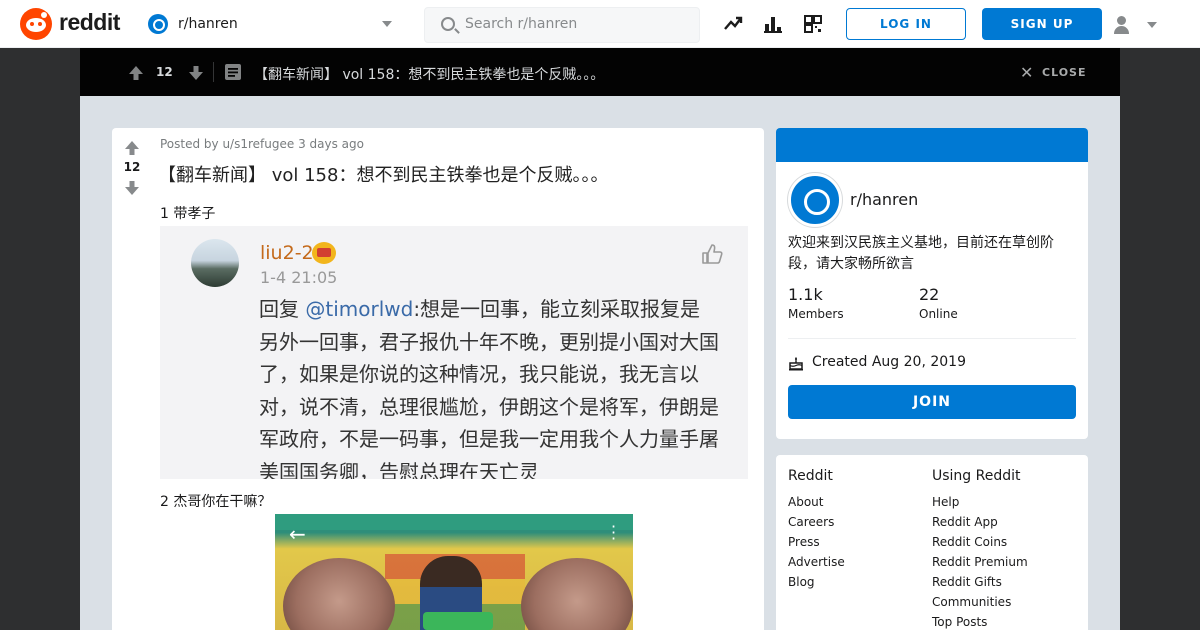 The width and height of the screenshot is (1200, 630). Describe the element at coordinates (813, 24) in the screenshot. I see `coins-icon` at that location.